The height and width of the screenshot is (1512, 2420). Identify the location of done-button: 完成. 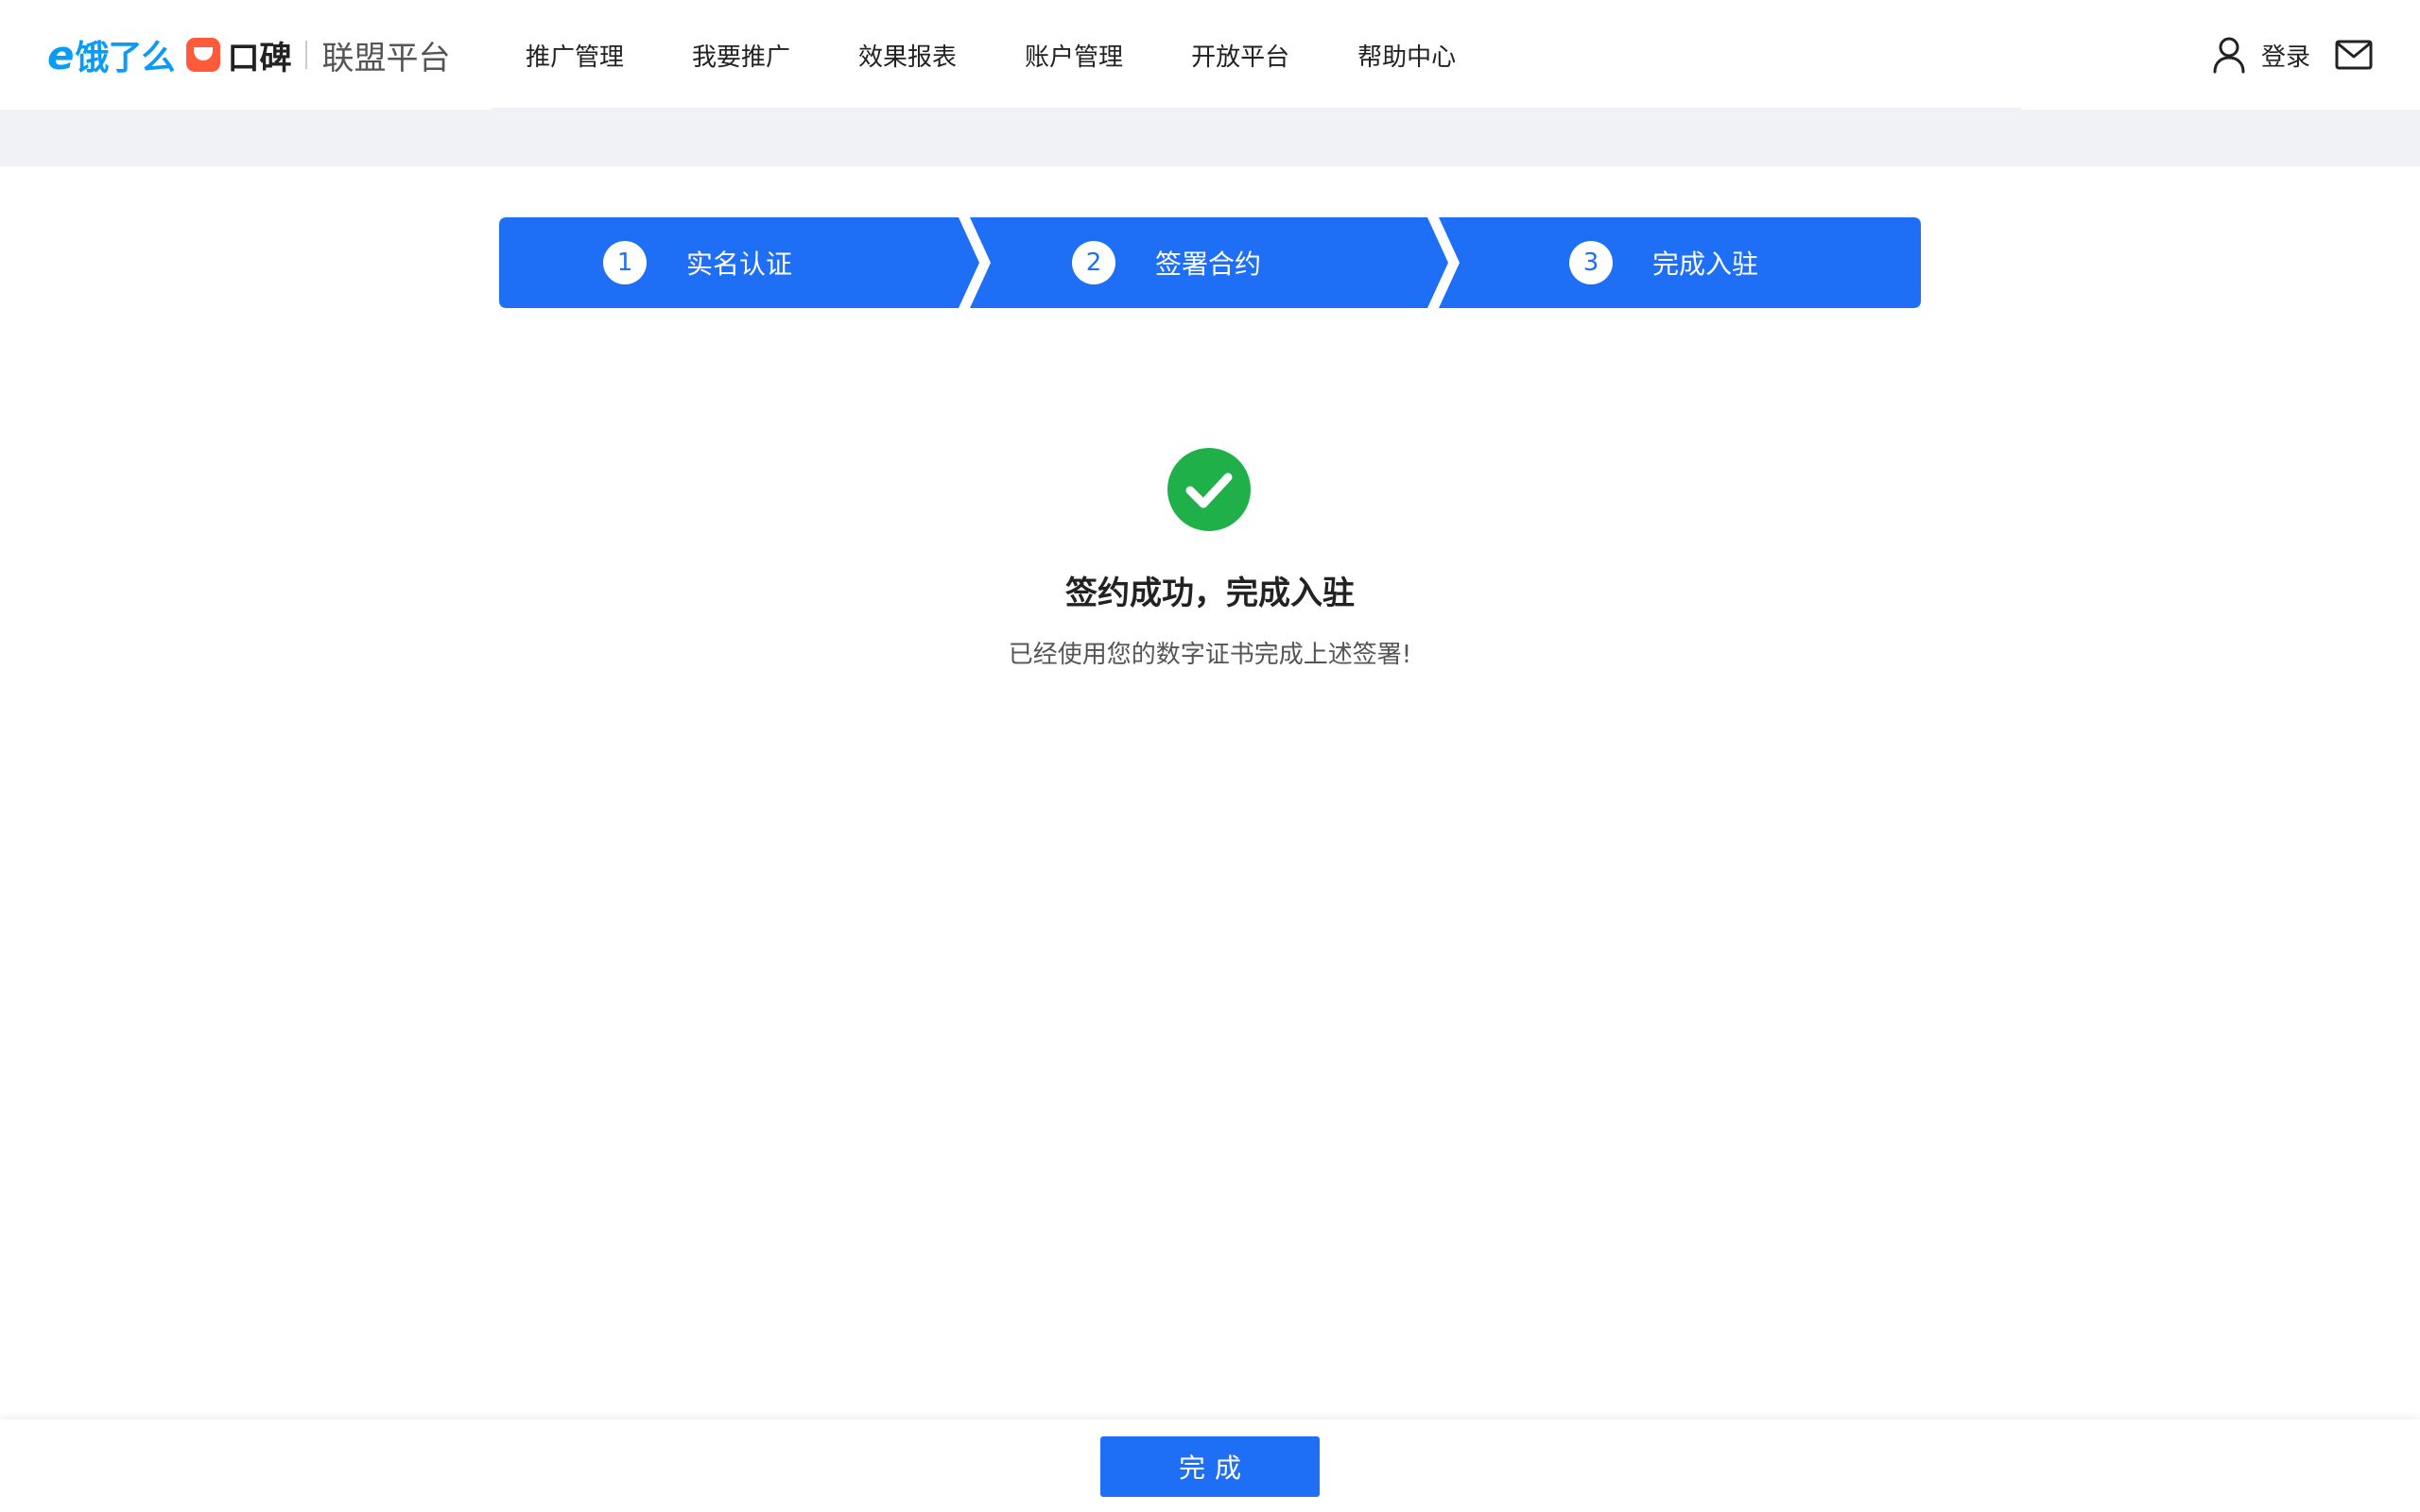
(1210, 1466).